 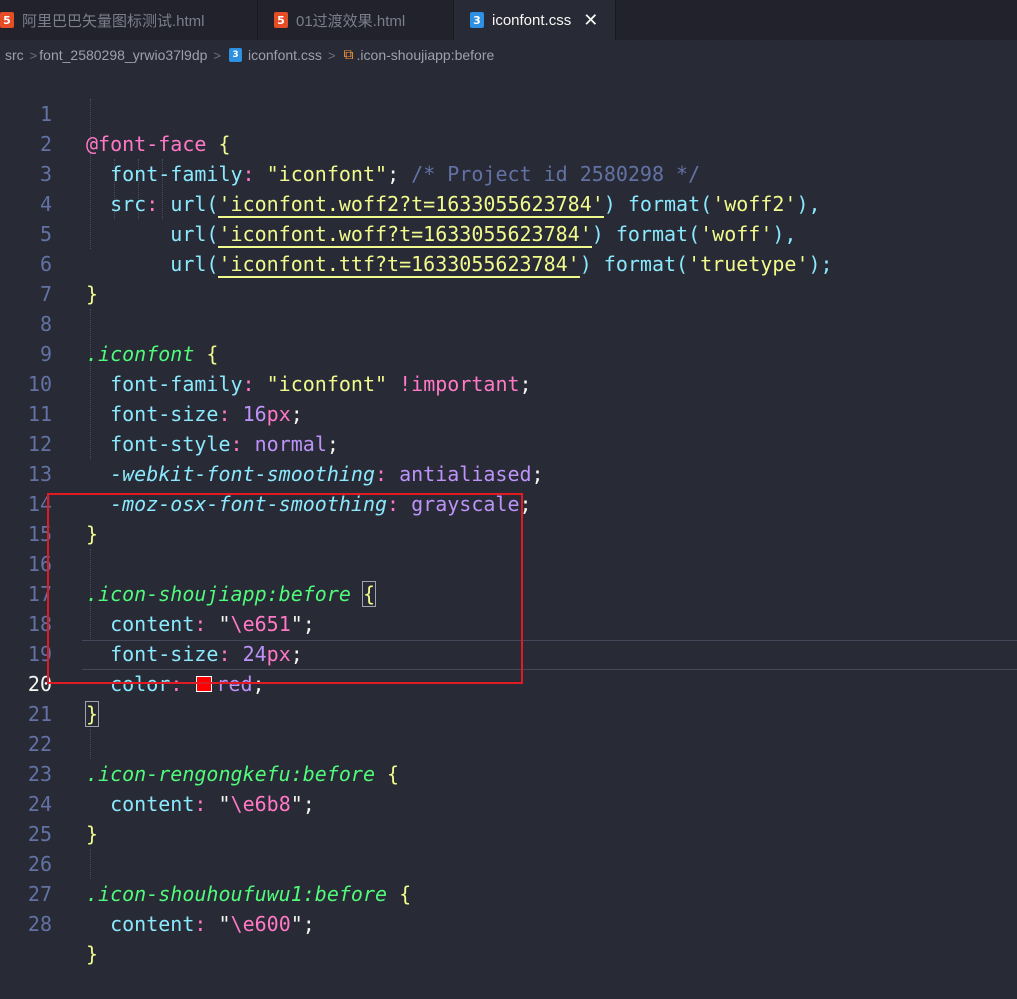 What do you see at coordinates (351, 21) in the screenshot?
I see `tab-label: 01过渡效果.html` at bounding box center [351, 21].